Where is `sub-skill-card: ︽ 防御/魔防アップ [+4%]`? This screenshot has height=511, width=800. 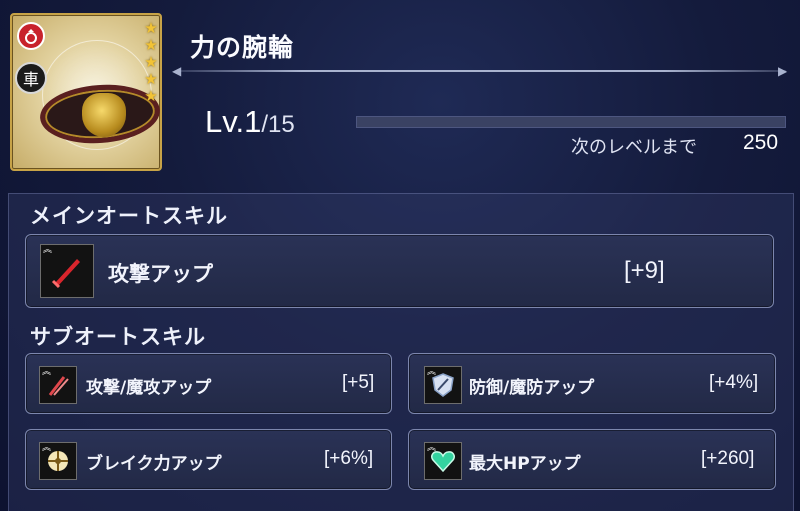 sub-skill-card: ︽ 防御/魔防アップ [+4%] is located at coordinates (592, 383).